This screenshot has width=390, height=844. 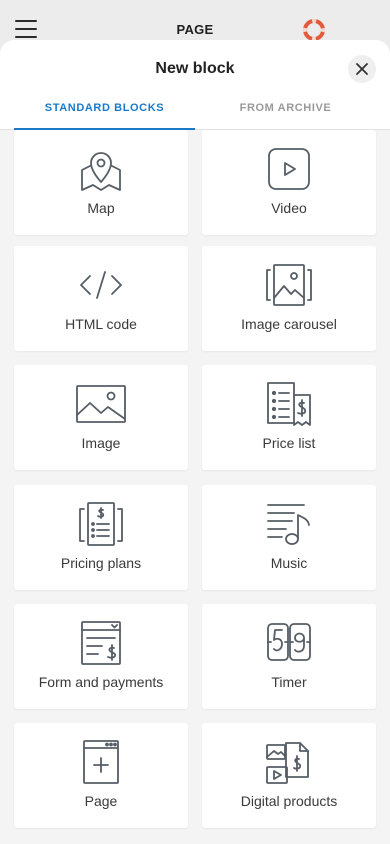 I want to click on tab-from-archive: FROM ARCHIVE, so click(x=285, y=114).